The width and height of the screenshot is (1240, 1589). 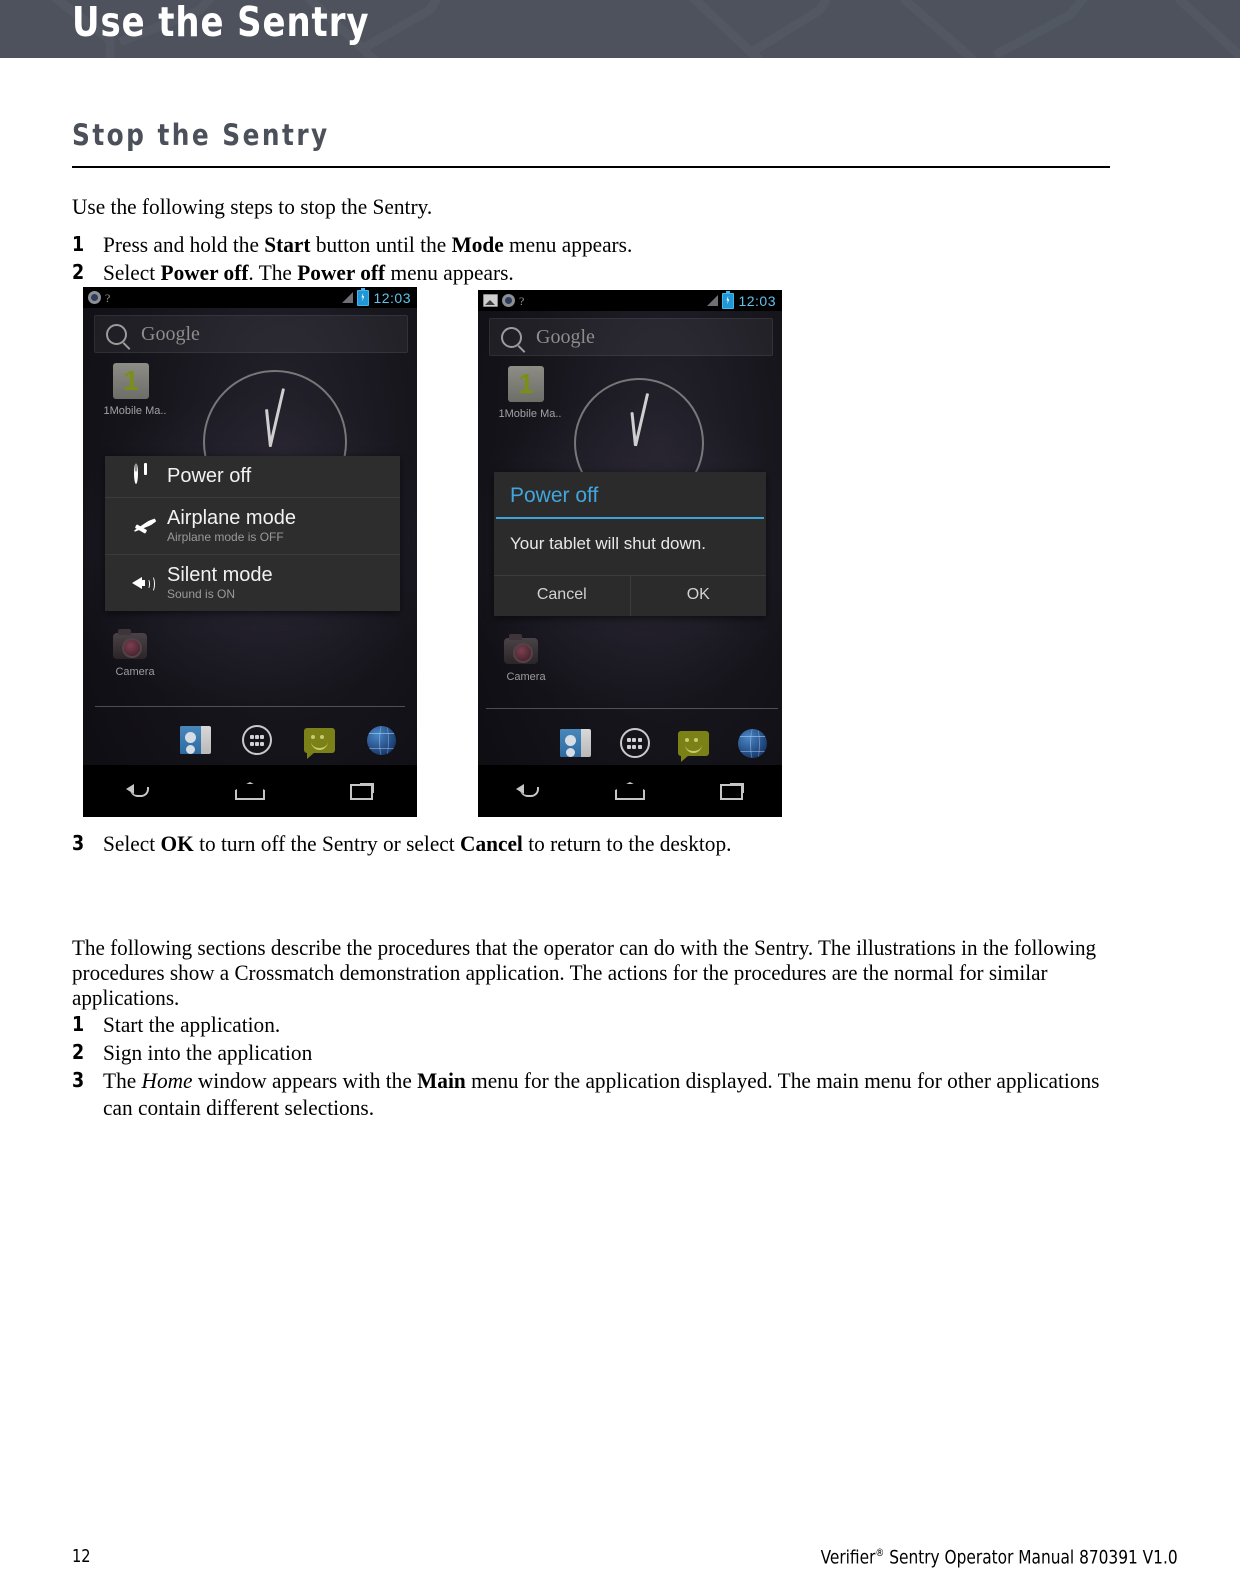 I want to click on battery-charging-icon, so click(x=363, y=296).